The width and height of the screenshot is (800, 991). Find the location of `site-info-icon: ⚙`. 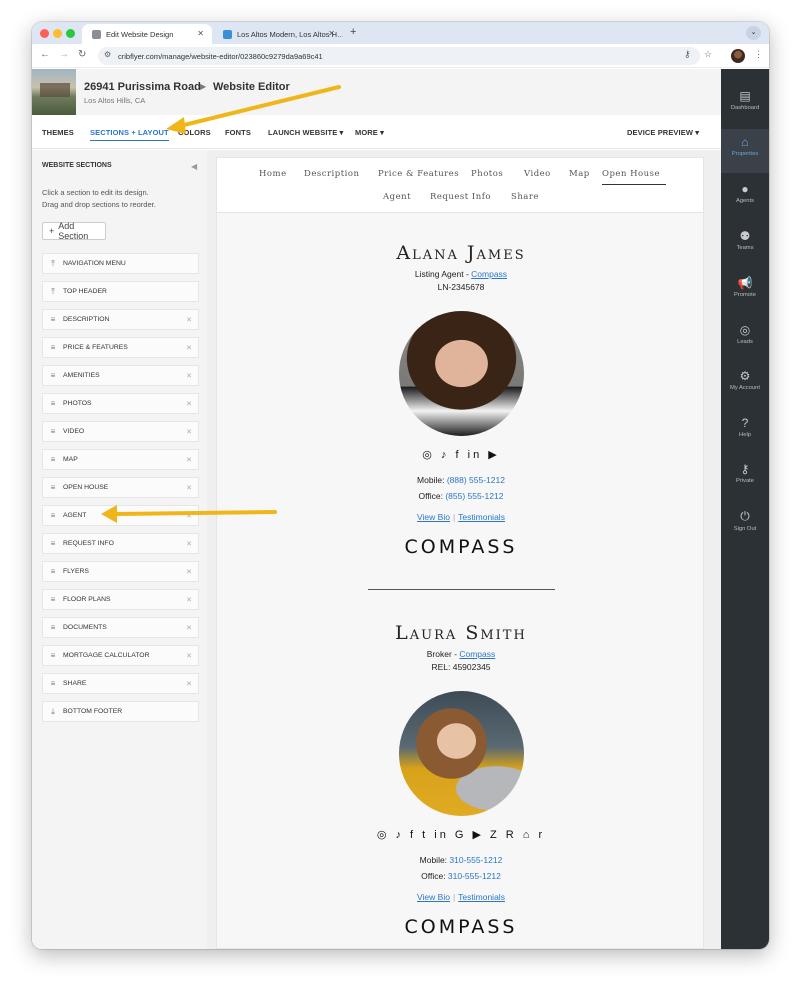

site-info-icon: ⚙ is located at coordinates (107, 54).